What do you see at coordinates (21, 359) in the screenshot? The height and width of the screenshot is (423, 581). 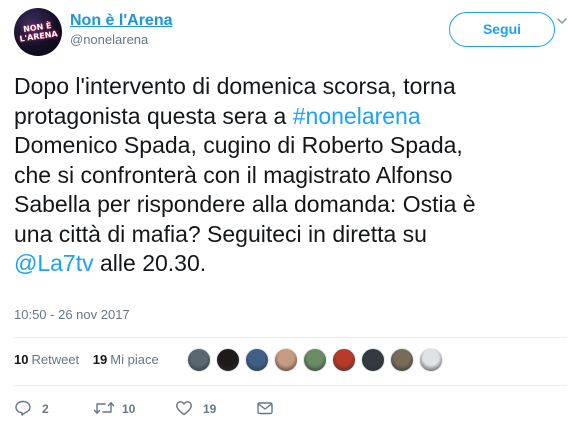 I see `retweet-count: 10` at bounding box center [21, 359].